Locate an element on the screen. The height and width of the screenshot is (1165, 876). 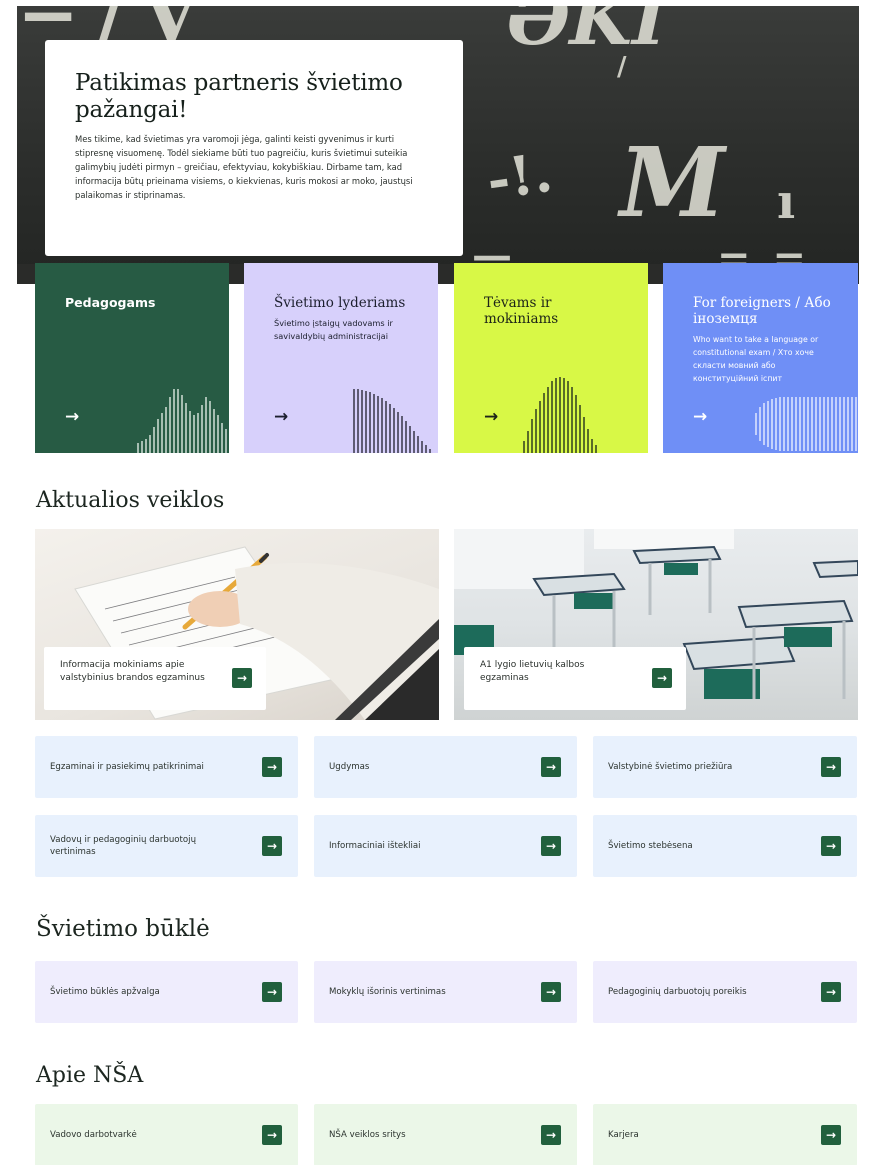
link-exams: Egzaminai ir pasiekimų patikrinimai → is located at coordinates (166, 767).